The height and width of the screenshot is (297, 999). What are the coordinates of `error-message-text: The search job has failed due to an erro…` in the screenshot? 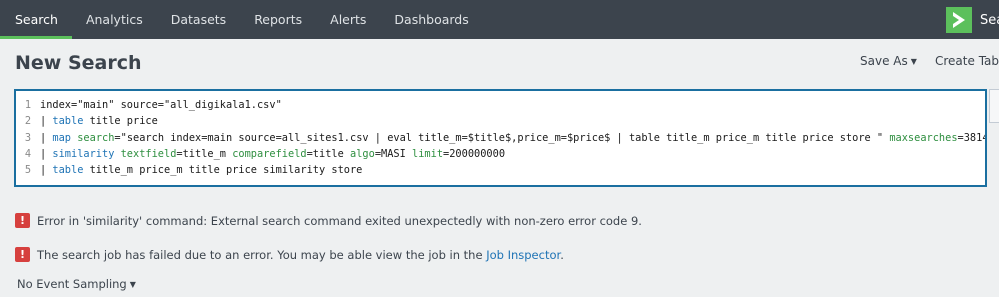 It's located at (300, 254).